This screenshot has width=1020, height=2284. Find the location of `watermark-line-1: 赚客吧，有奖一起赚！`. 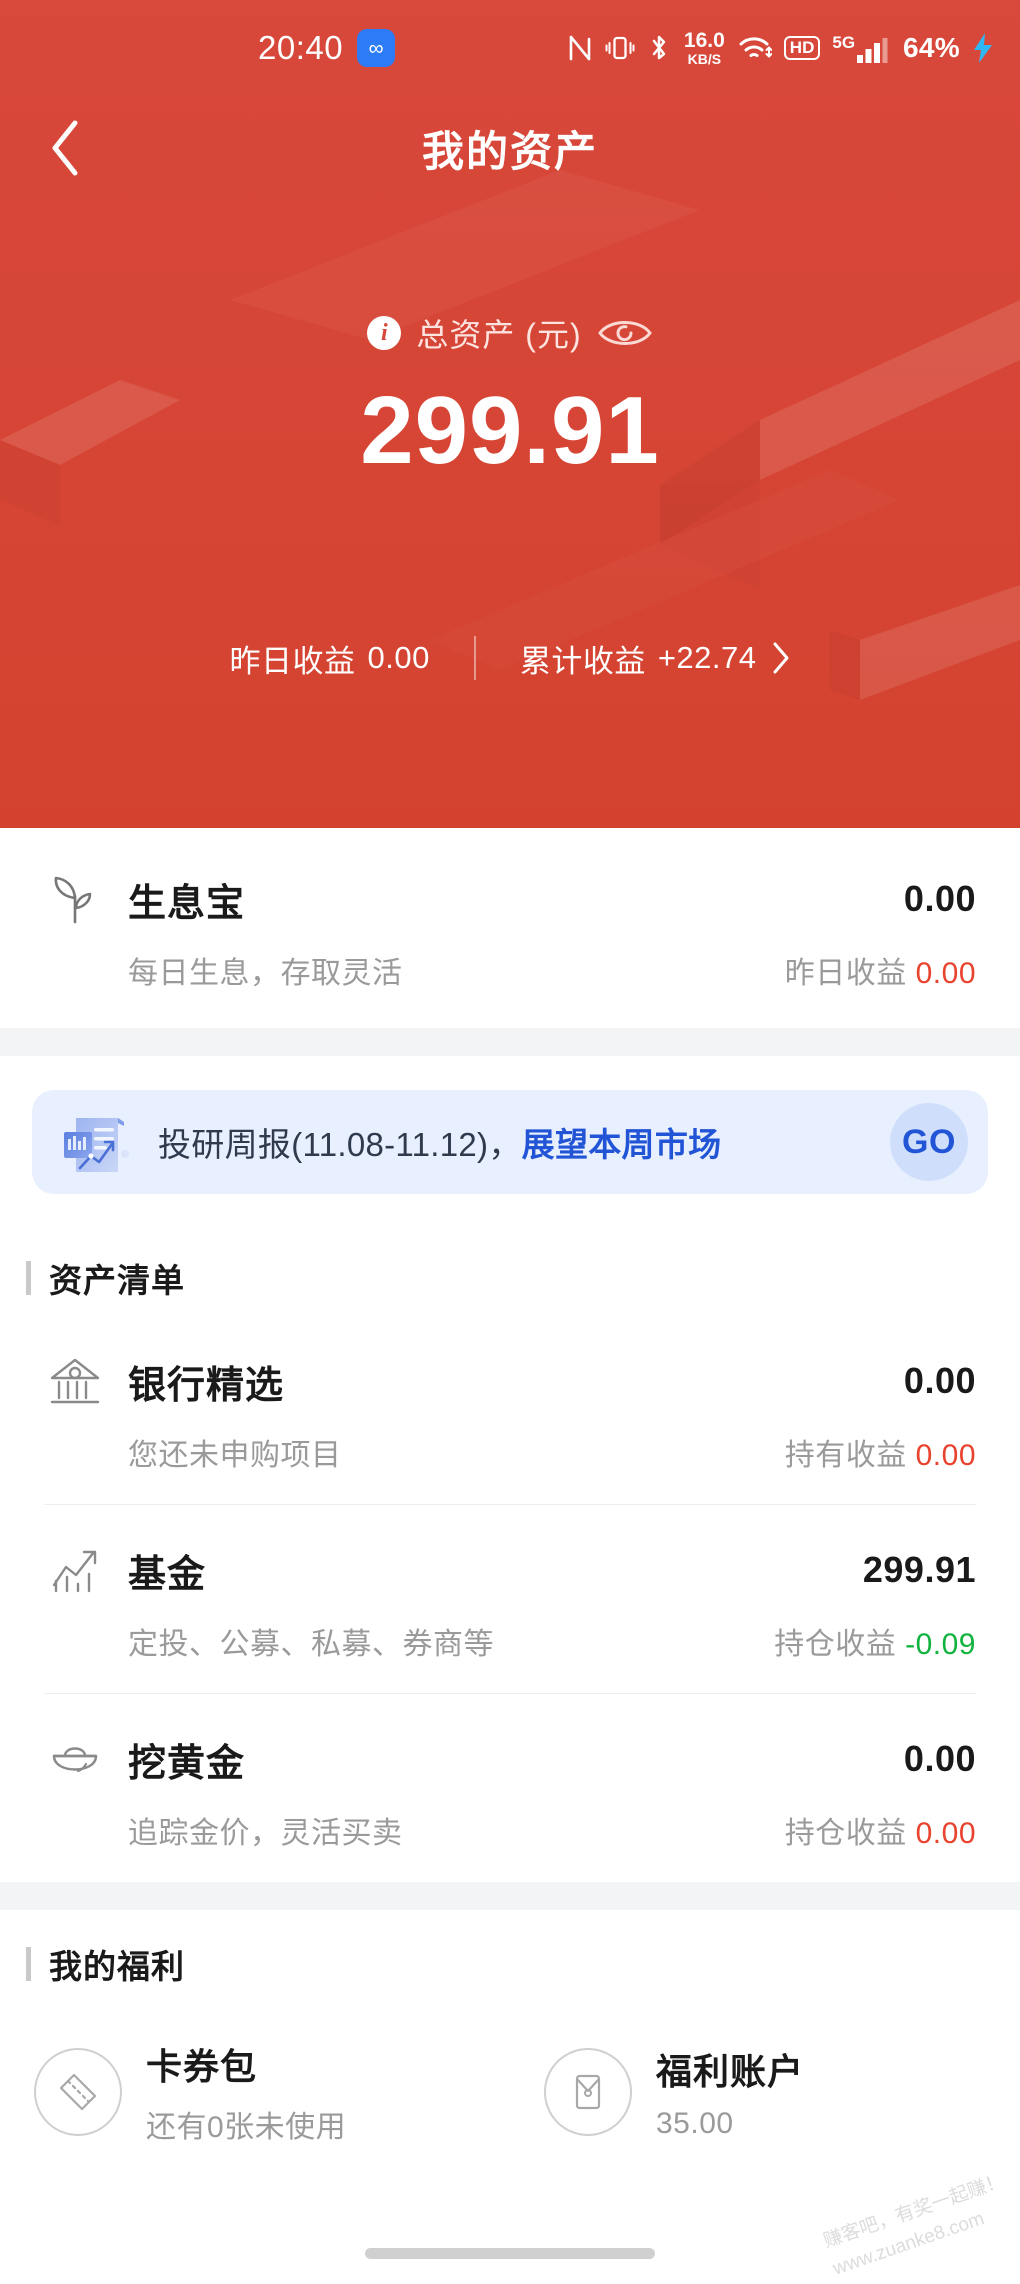

watermark-line-1: 赚客吧，有奖一起赚！ is located at coordinates (914, 2211).